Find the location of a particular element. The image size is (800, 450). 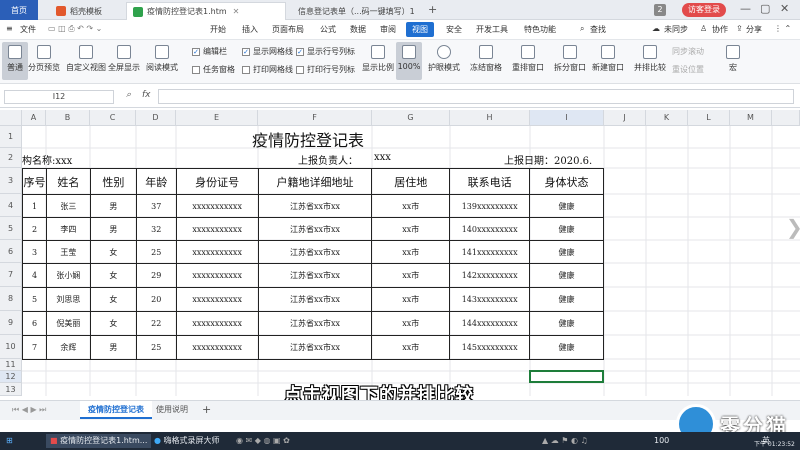

header-cell: 性别 is located at coordinates (113, 181).